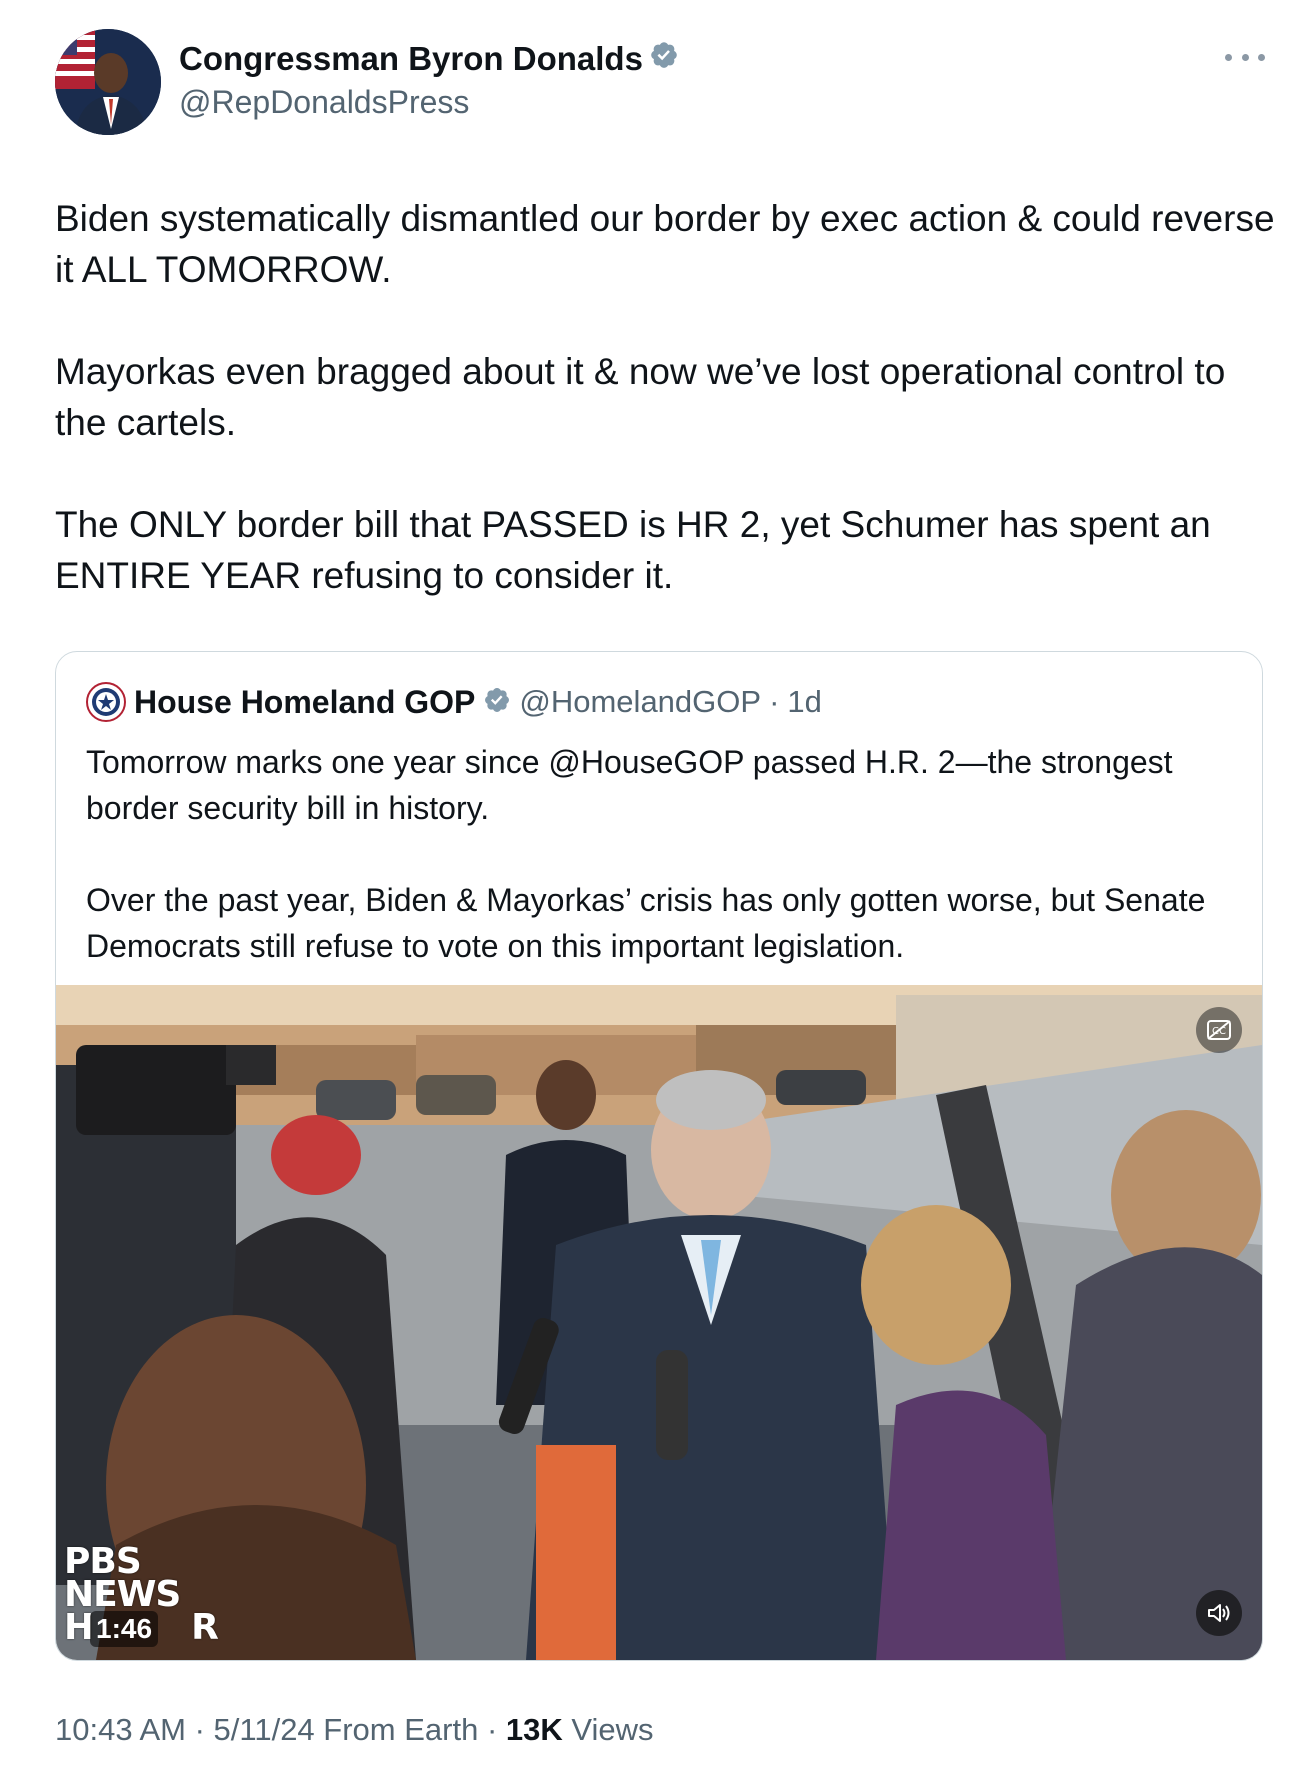  I want to click on quoted-header: House Homeland GOP @HomelandGOP · 1d, so click(454, 702).